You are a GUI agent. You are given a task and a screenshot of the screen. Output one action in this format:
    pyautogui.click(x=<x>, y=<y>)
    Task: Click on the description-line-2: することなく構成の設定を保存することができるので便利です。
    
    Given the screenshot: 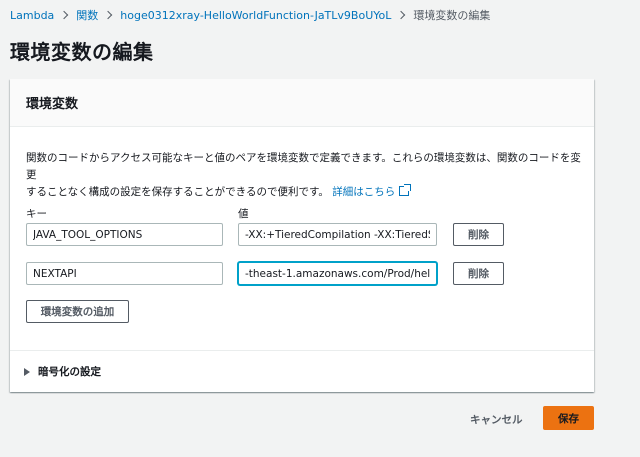 What is the action you would take?
    pyautogui.click(x=177, y=192)
    